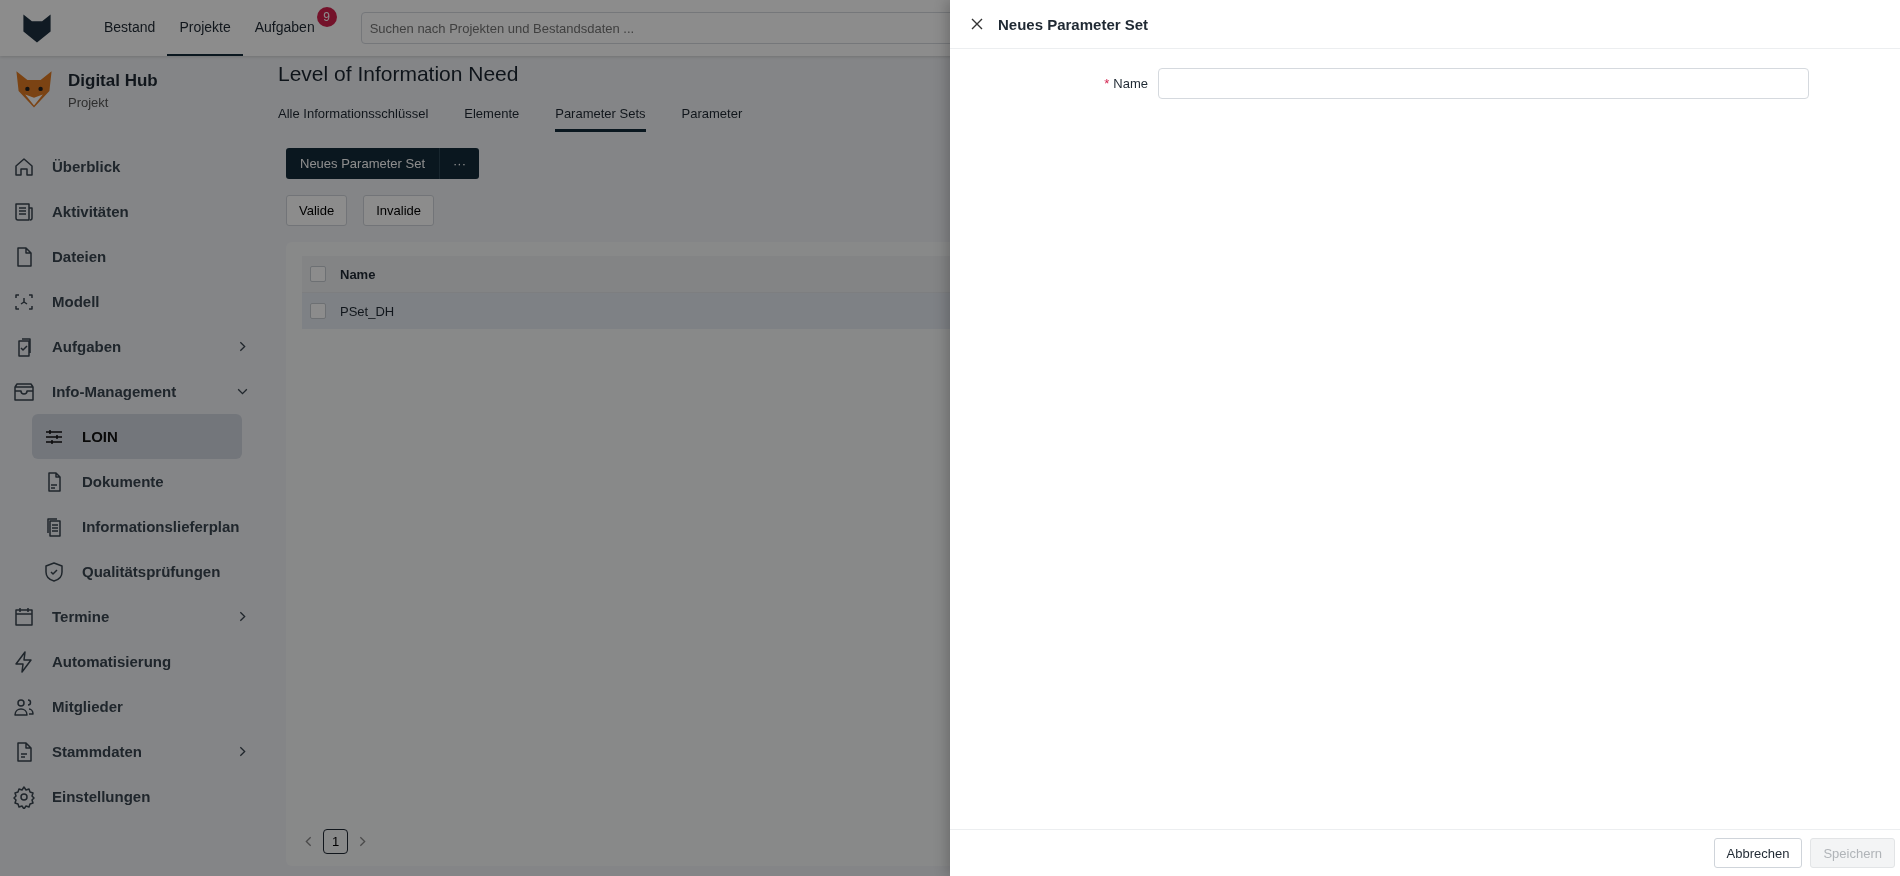 This screenshot has height=876, width=1900. I want to click on sidebar-item: Mitglieder, so click(134, 706).